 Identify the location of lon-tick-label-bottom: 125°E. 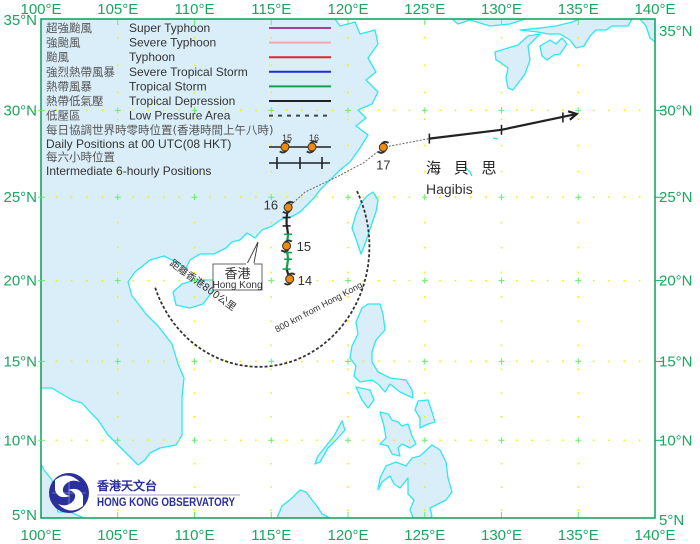
(424, 535).